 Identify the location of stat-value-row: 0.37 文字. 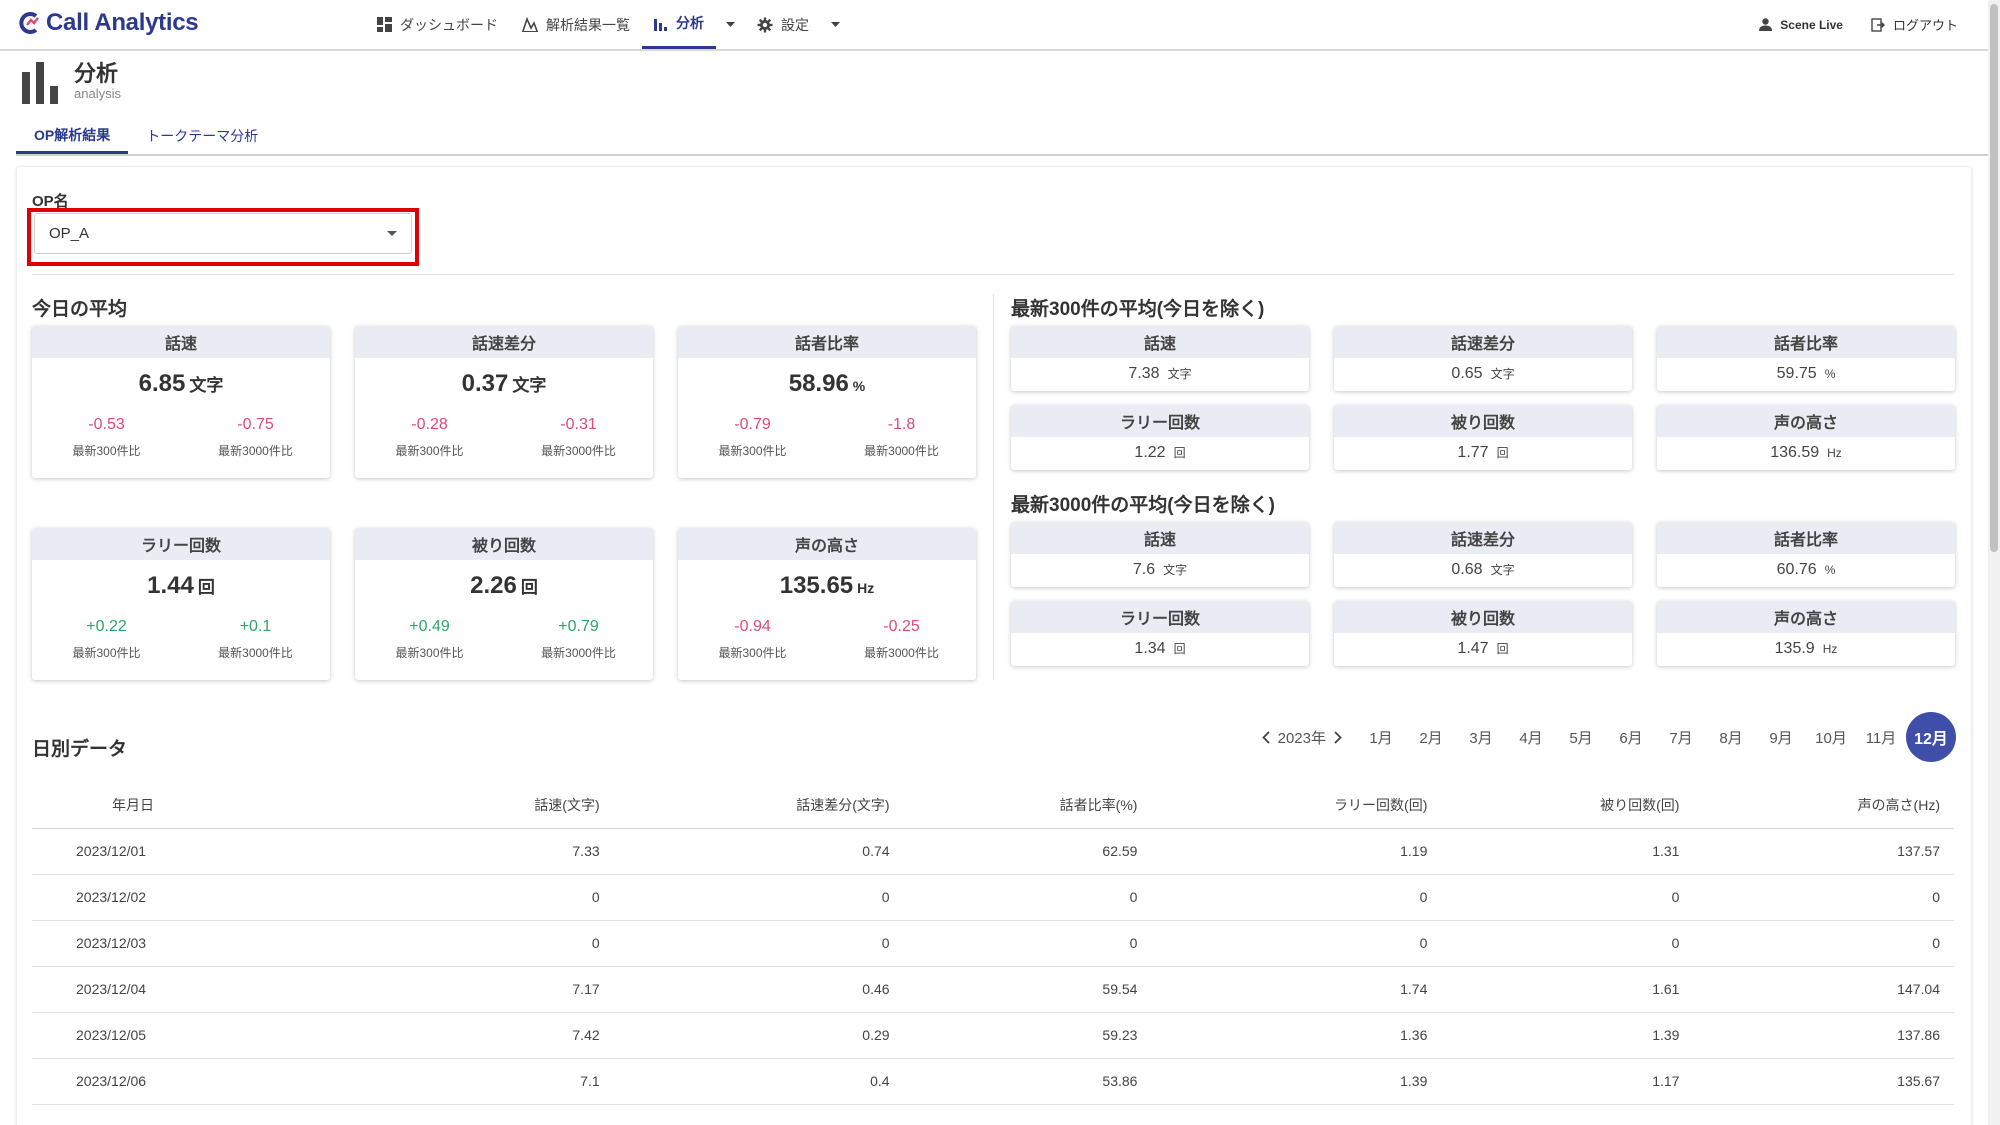
(504, 384).